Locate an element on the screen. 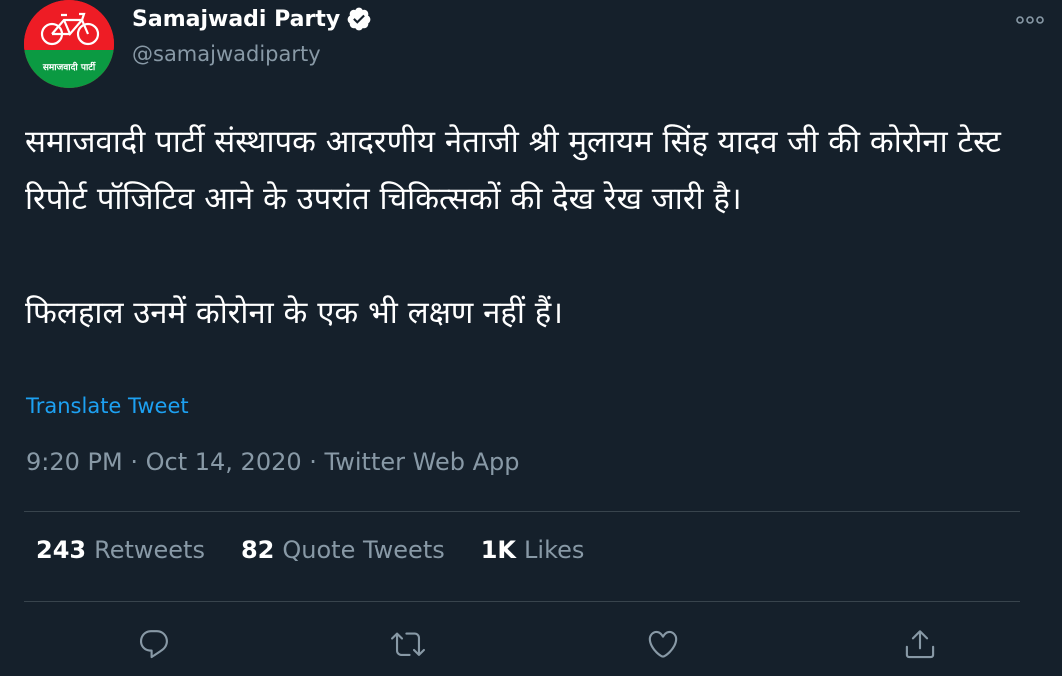 This screenshot has height=676, width=1062. avatar-text: समाजवादी पार्टी is located at coordinates (69, 67).